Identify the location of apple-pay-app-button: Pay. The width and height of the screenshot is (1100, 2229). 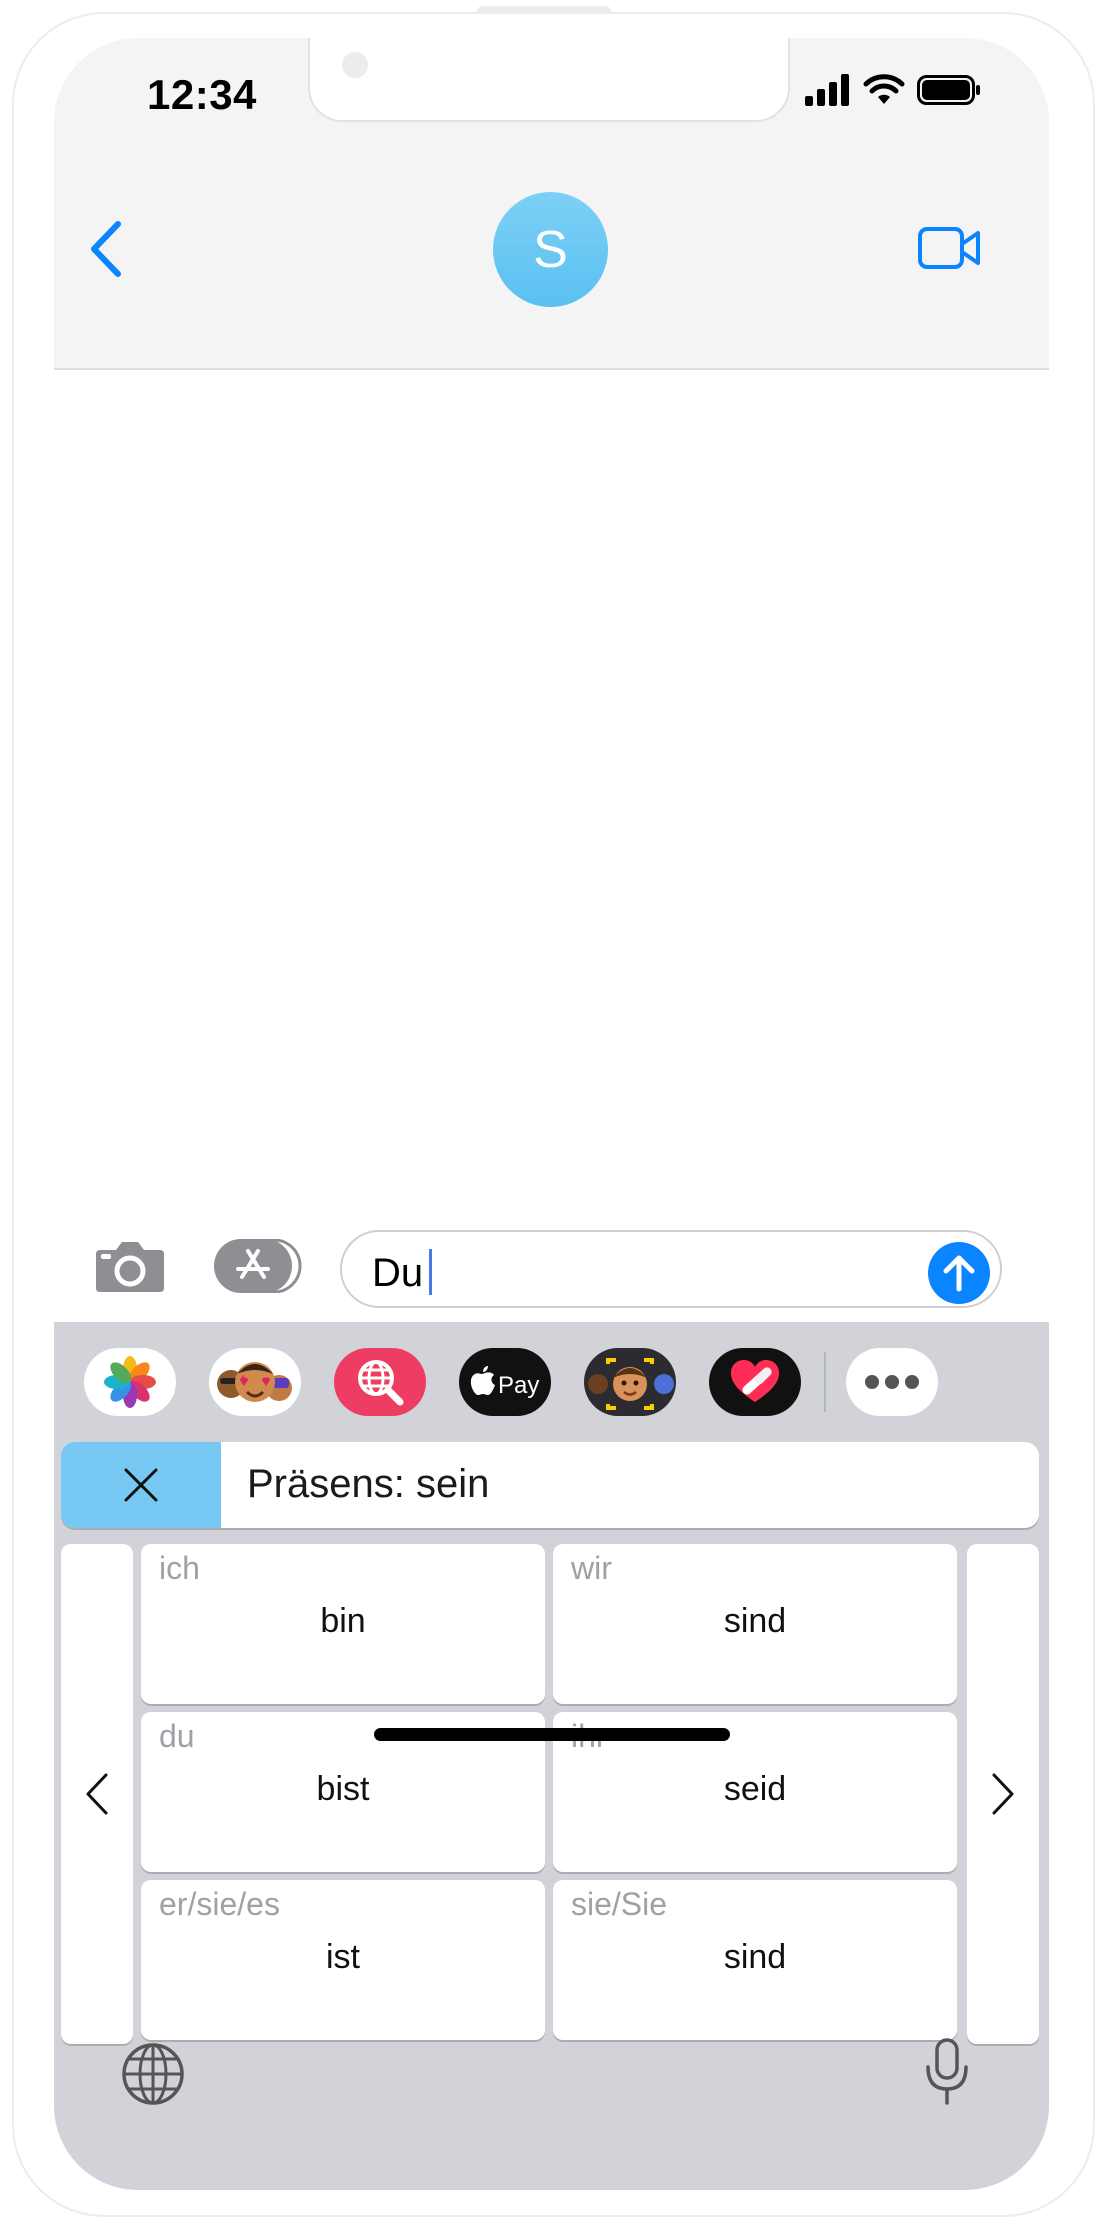
(505, 1382).